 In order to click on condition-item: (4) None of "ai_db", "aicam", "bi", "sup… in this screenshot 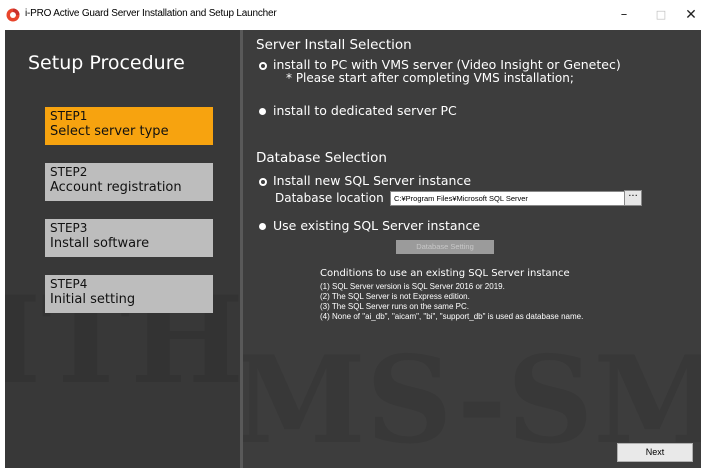, I will do `click(452, 316)`.